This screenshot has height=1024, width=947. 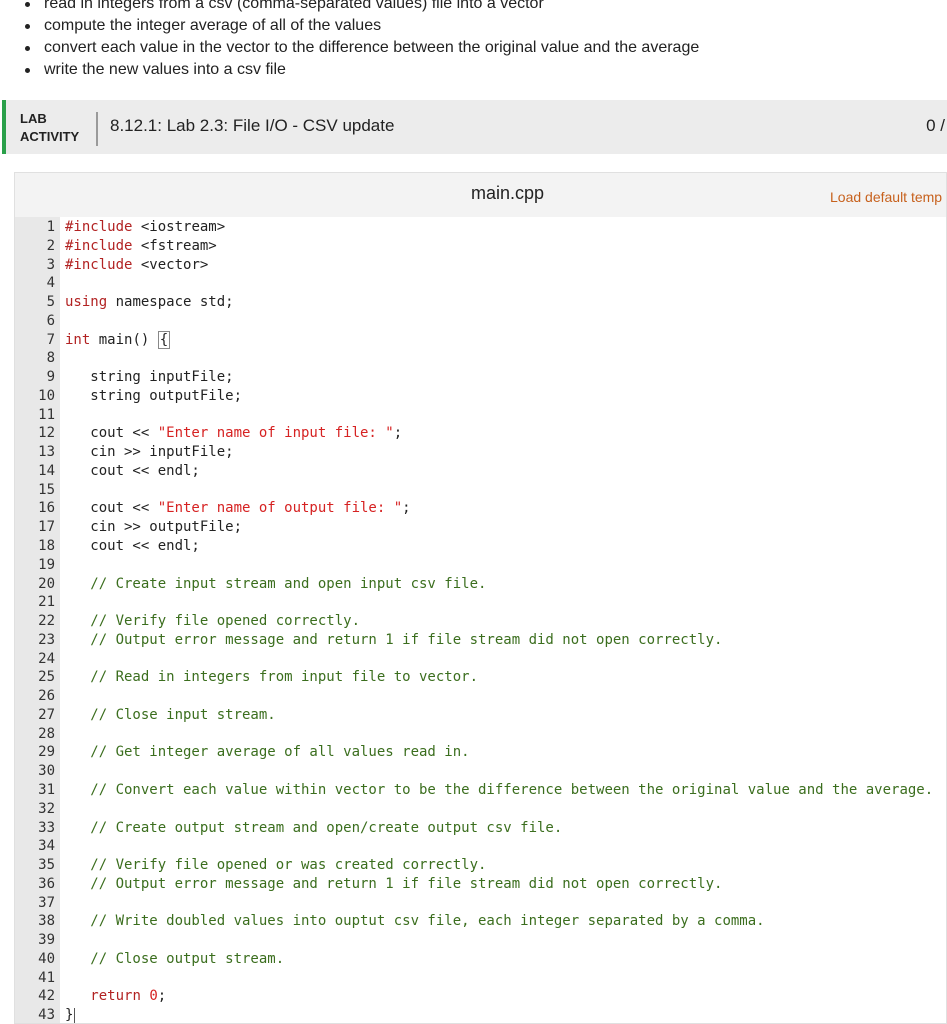 What do you see at coordinates (46, 827) in the screenshot?
I see `line-number: 33` at bounding box center [46, 827].